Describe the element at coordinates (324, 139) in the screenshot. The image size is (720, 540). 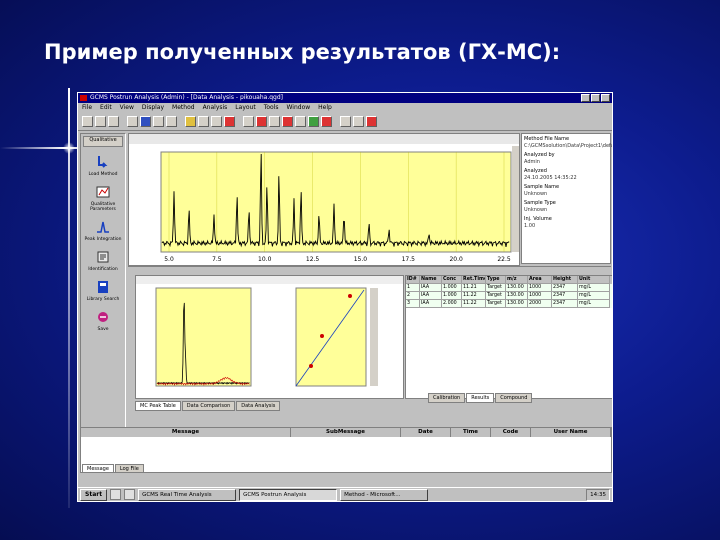
I see `chromatogram-header` at that location.